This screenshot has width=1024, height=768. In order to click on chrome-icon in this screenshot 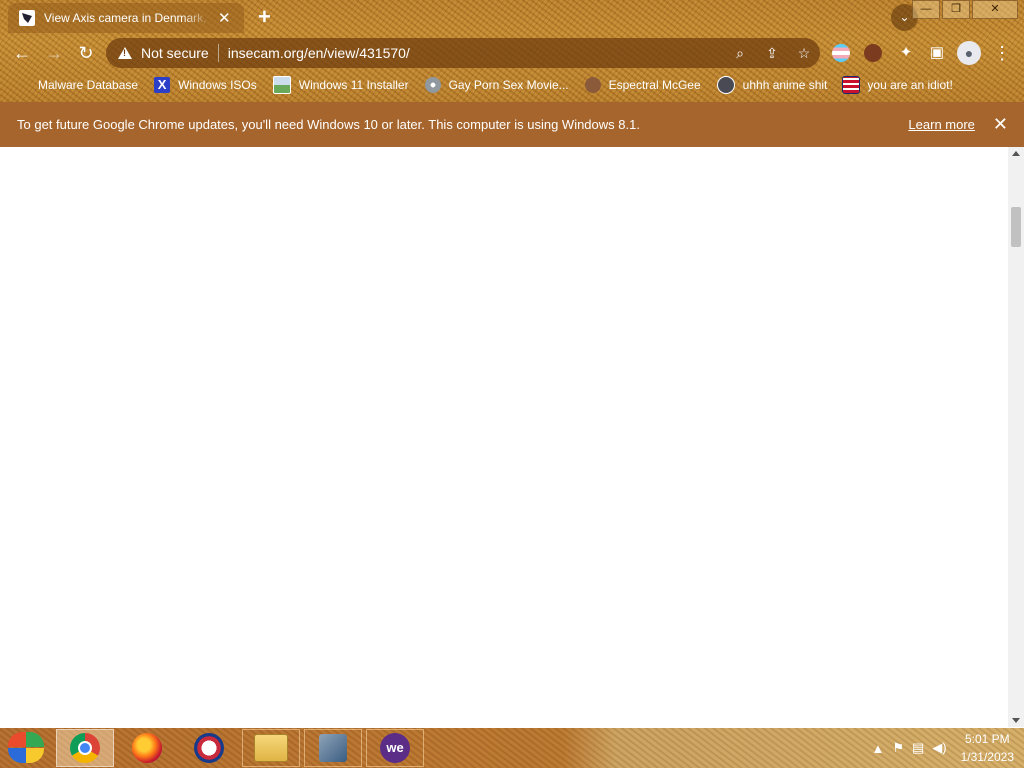, I will do `click(85, 748)`.